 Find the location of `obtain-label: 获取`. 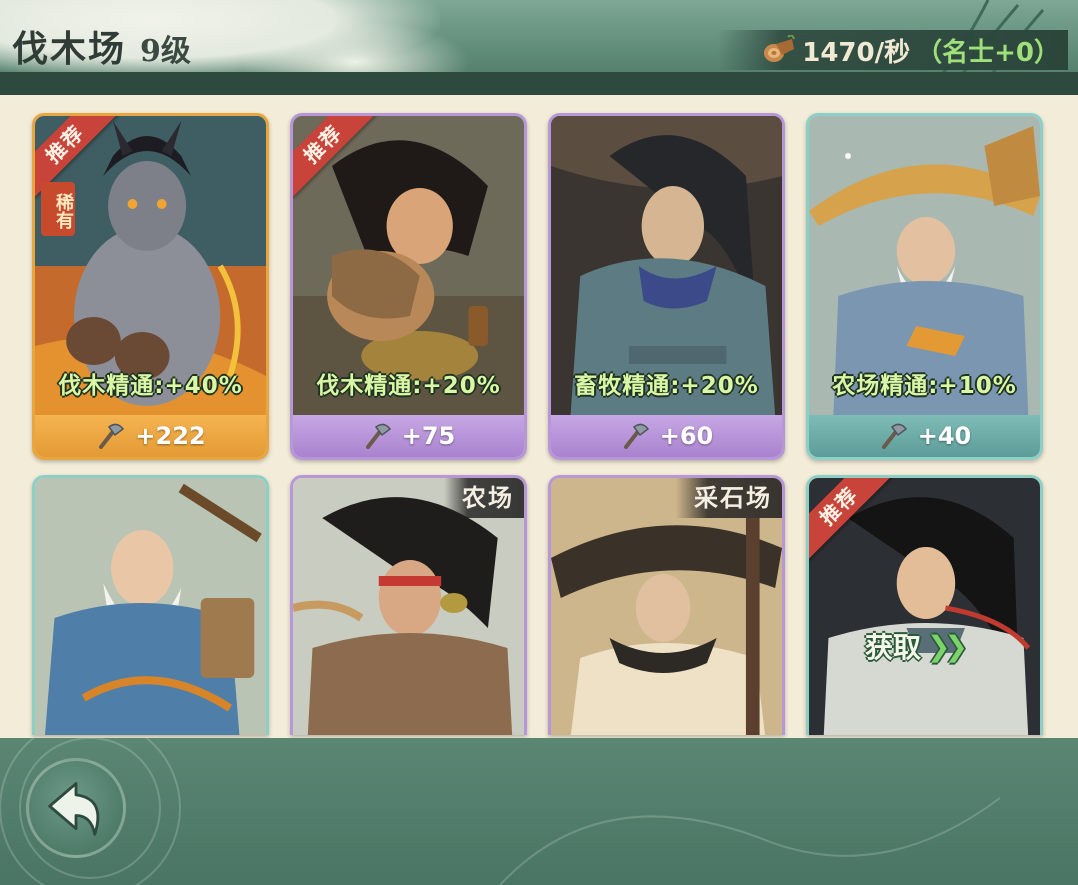

obtain-label: 获取 is located at coordinates (893, 647).